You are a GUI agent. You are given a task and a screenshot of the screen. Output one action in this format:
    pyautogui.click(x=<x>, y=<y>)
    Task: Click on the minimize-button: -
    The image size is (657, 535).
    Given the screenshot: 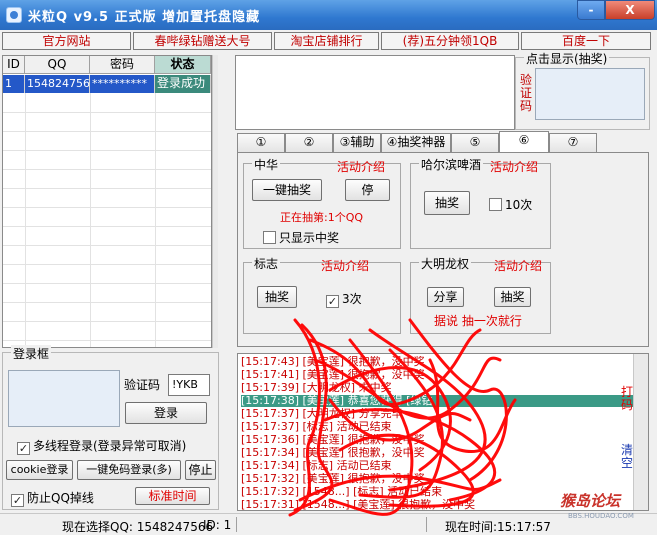 What is the action you would take?
    pyautogui.click(x=591, y=10)
    